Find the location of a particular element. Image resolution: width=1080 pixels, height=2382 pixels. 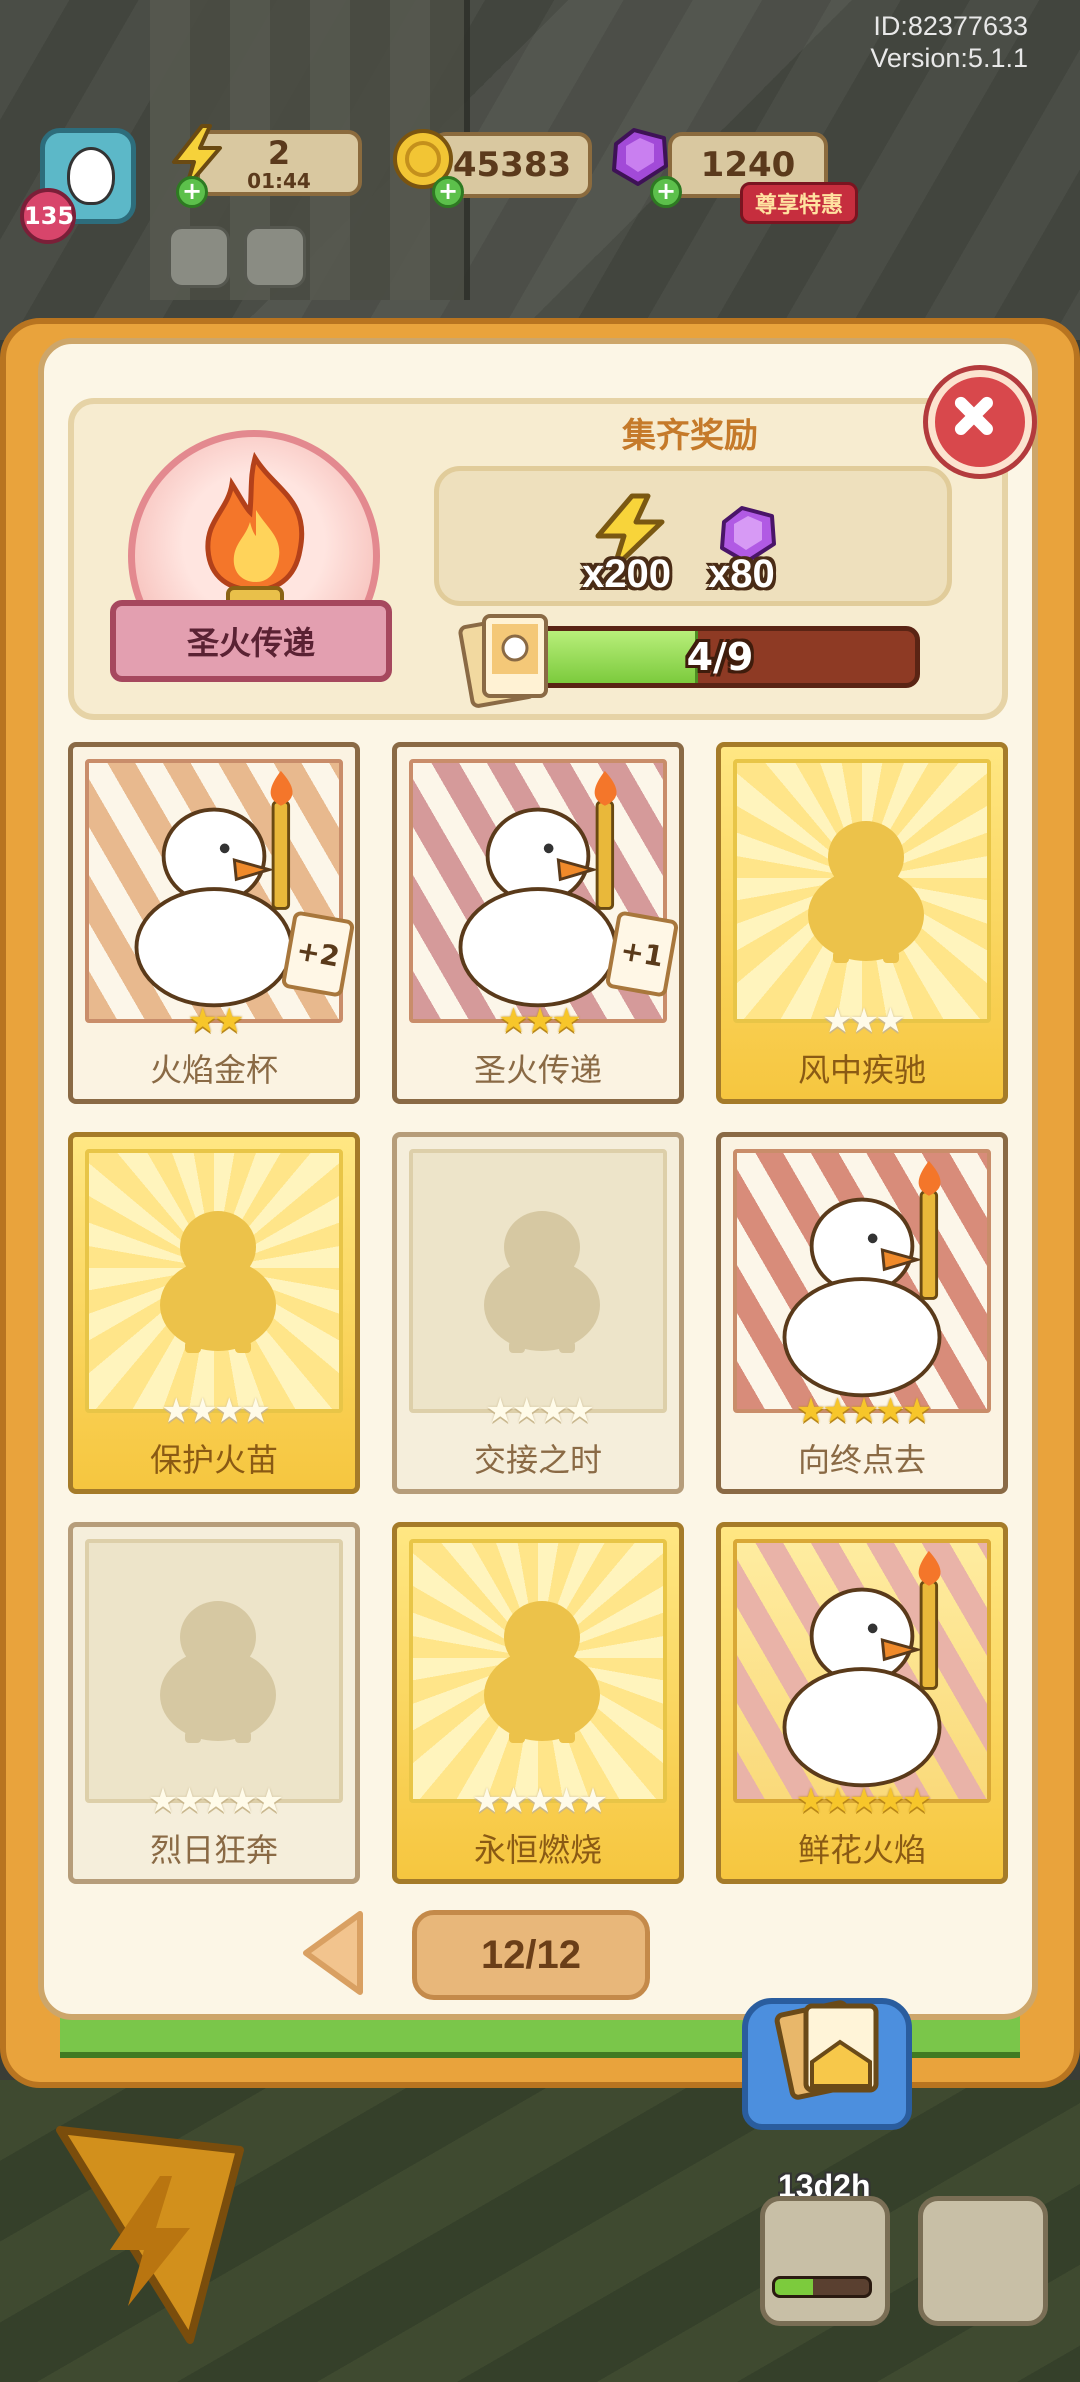

album-card: +2 ★★ 火焰金杯 is located at coordinates (214, 923).